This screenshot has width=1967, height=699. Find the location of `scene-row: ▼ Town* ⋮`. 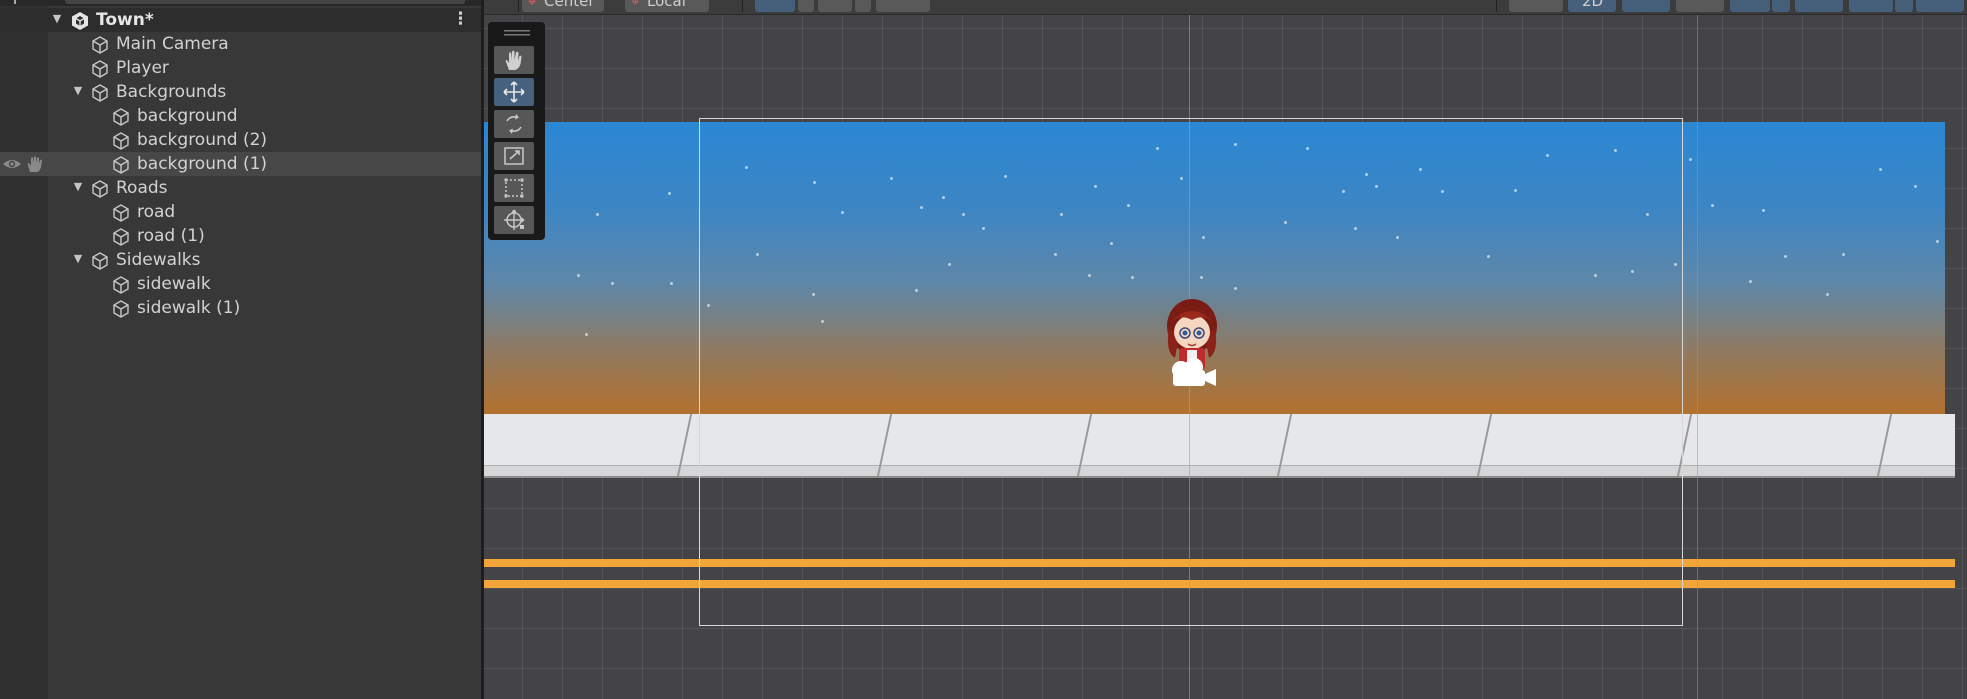

scene-row: ▼ Town* ⋮ is located at coordinates (240, 20).